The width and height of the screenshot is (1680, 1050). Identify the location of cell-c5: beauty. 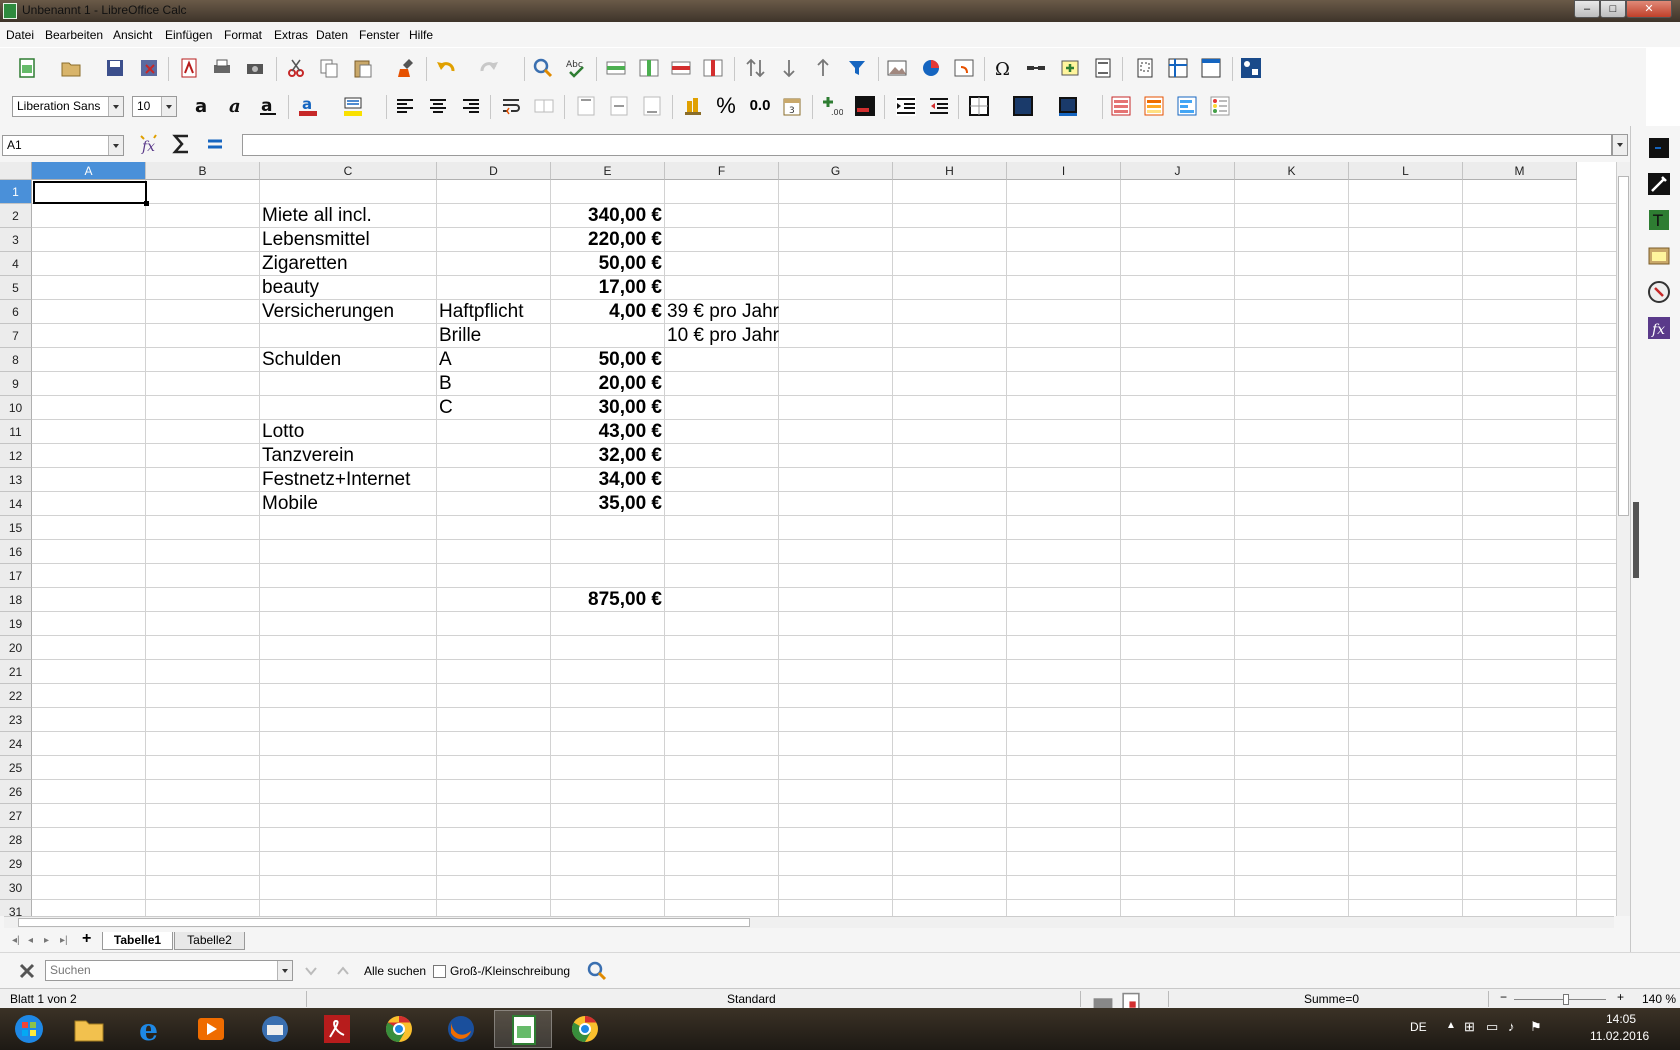
(290, 288).